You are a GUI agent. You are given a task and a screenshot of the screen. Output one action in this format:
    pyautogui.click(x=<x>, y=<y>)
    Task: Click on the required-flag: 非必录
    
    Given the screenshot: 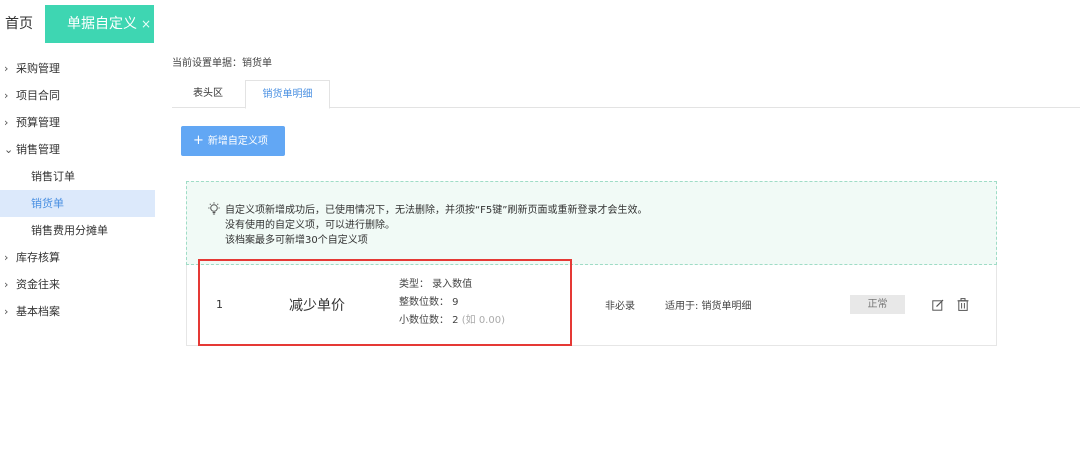 What is the action you would take?
    pyautogui.click(x=620, y=306)
    